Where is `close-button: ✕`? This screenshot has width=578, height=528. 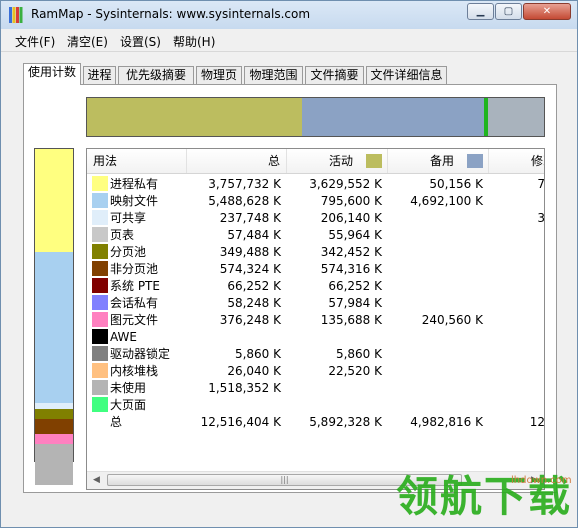
close-button: ✕ is located at coordinates (547, 11).